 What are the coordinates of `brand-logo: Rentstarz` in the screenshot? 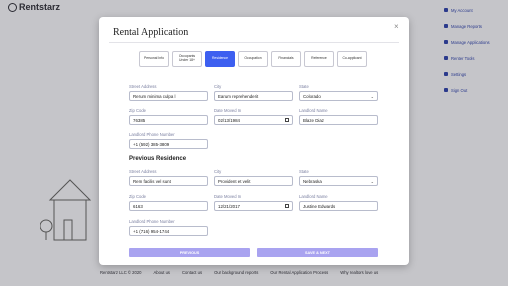 It's located at (34, 7).